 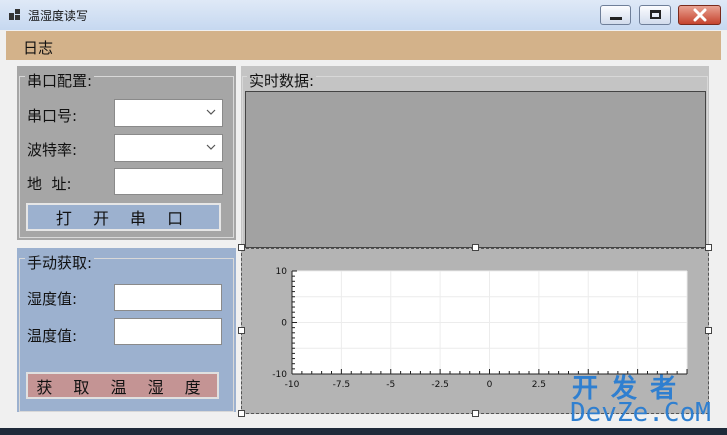 What do you see at coordinates (615, 15) in the screenshot?
I see `minimize-button` at bounding box center [615, 15].